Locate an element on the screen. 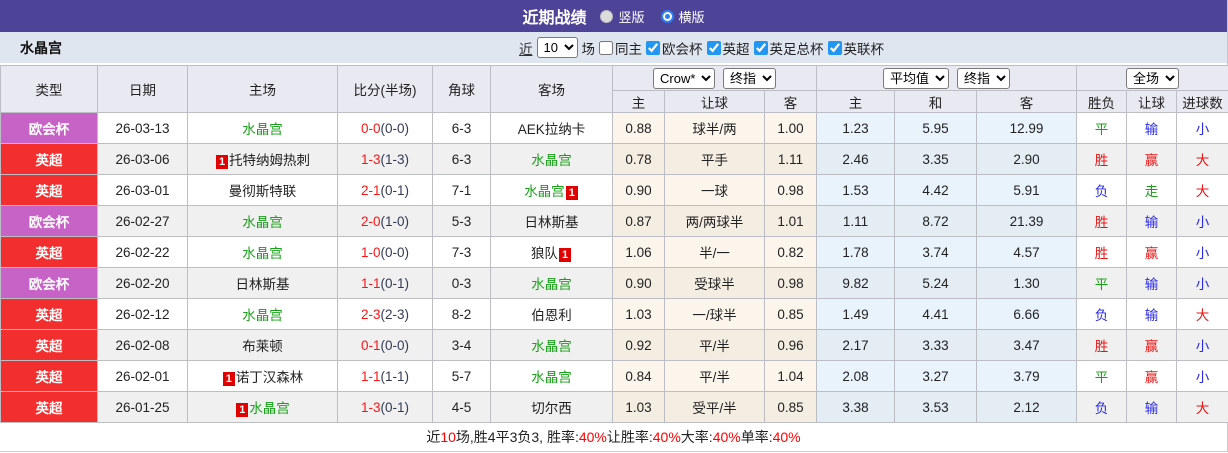  odds-away-cell: 1.01 is located at coordinates (790, 221).